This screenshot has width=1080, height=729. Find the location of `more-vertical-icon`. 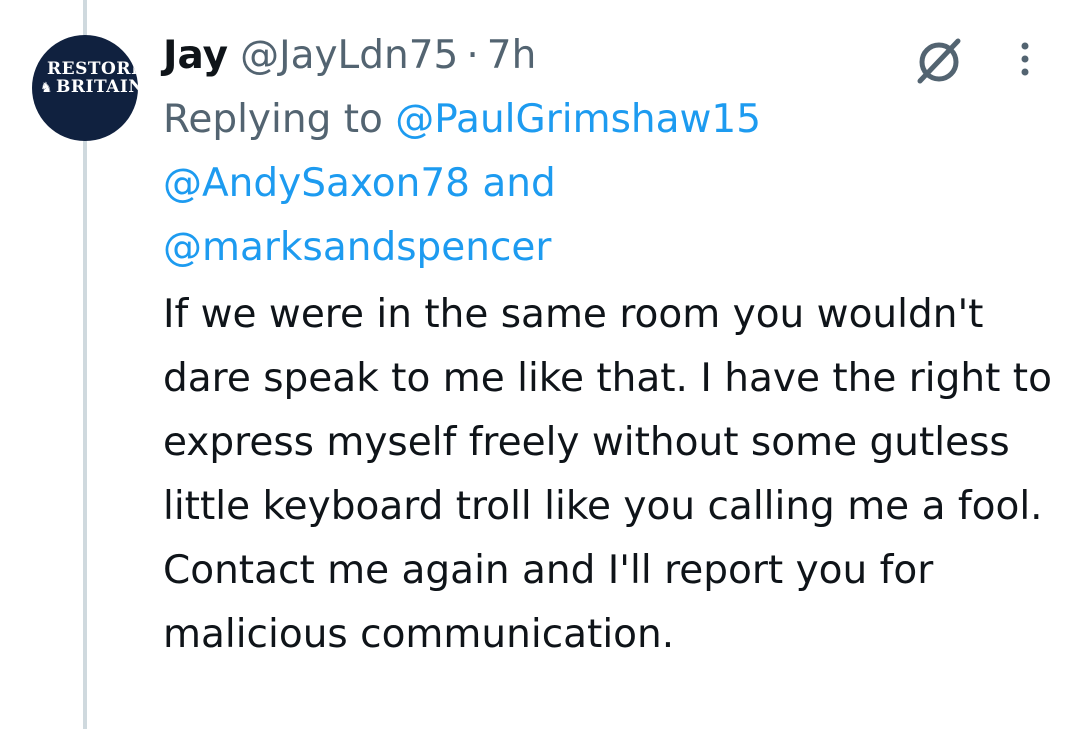

more-vertical-icon is located at coordinates (1025, 60).